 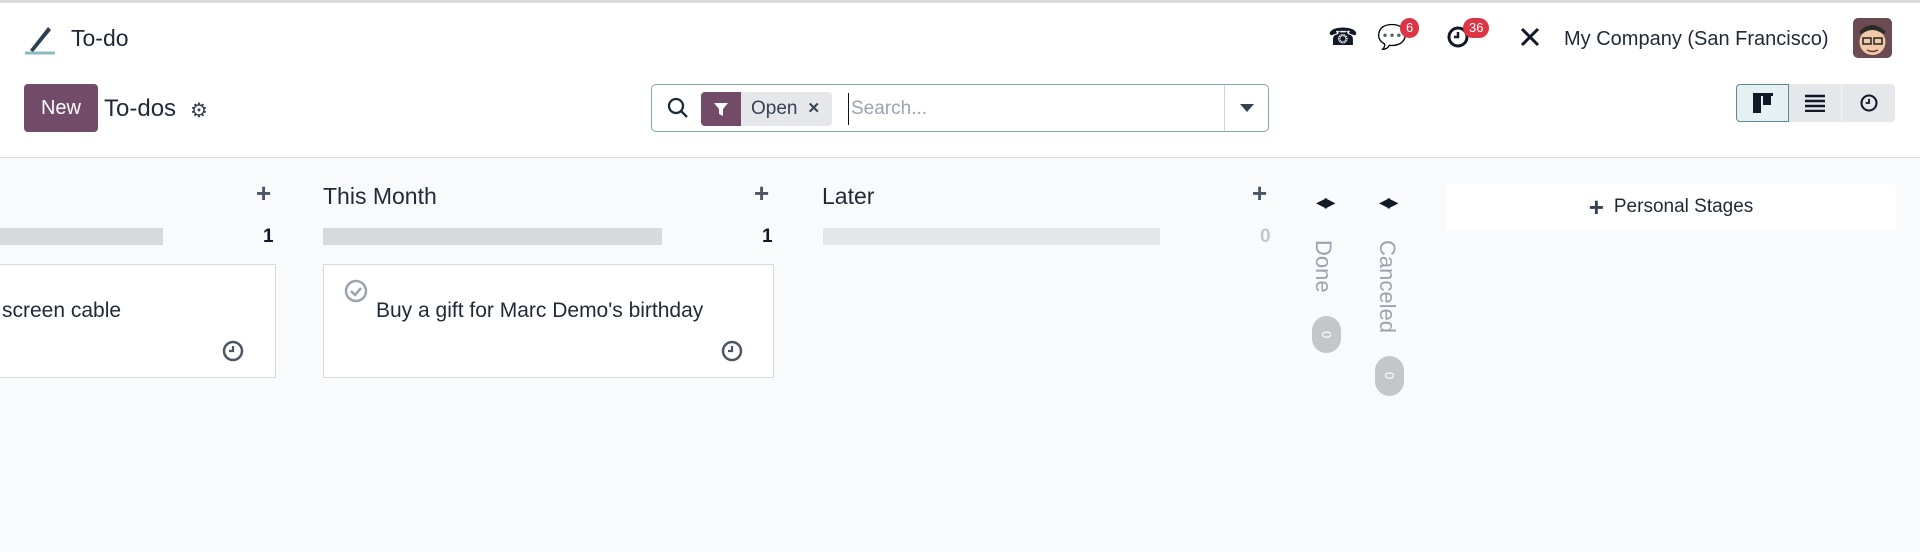 I want to click on view-switcher, so click(x=1815, y=103).